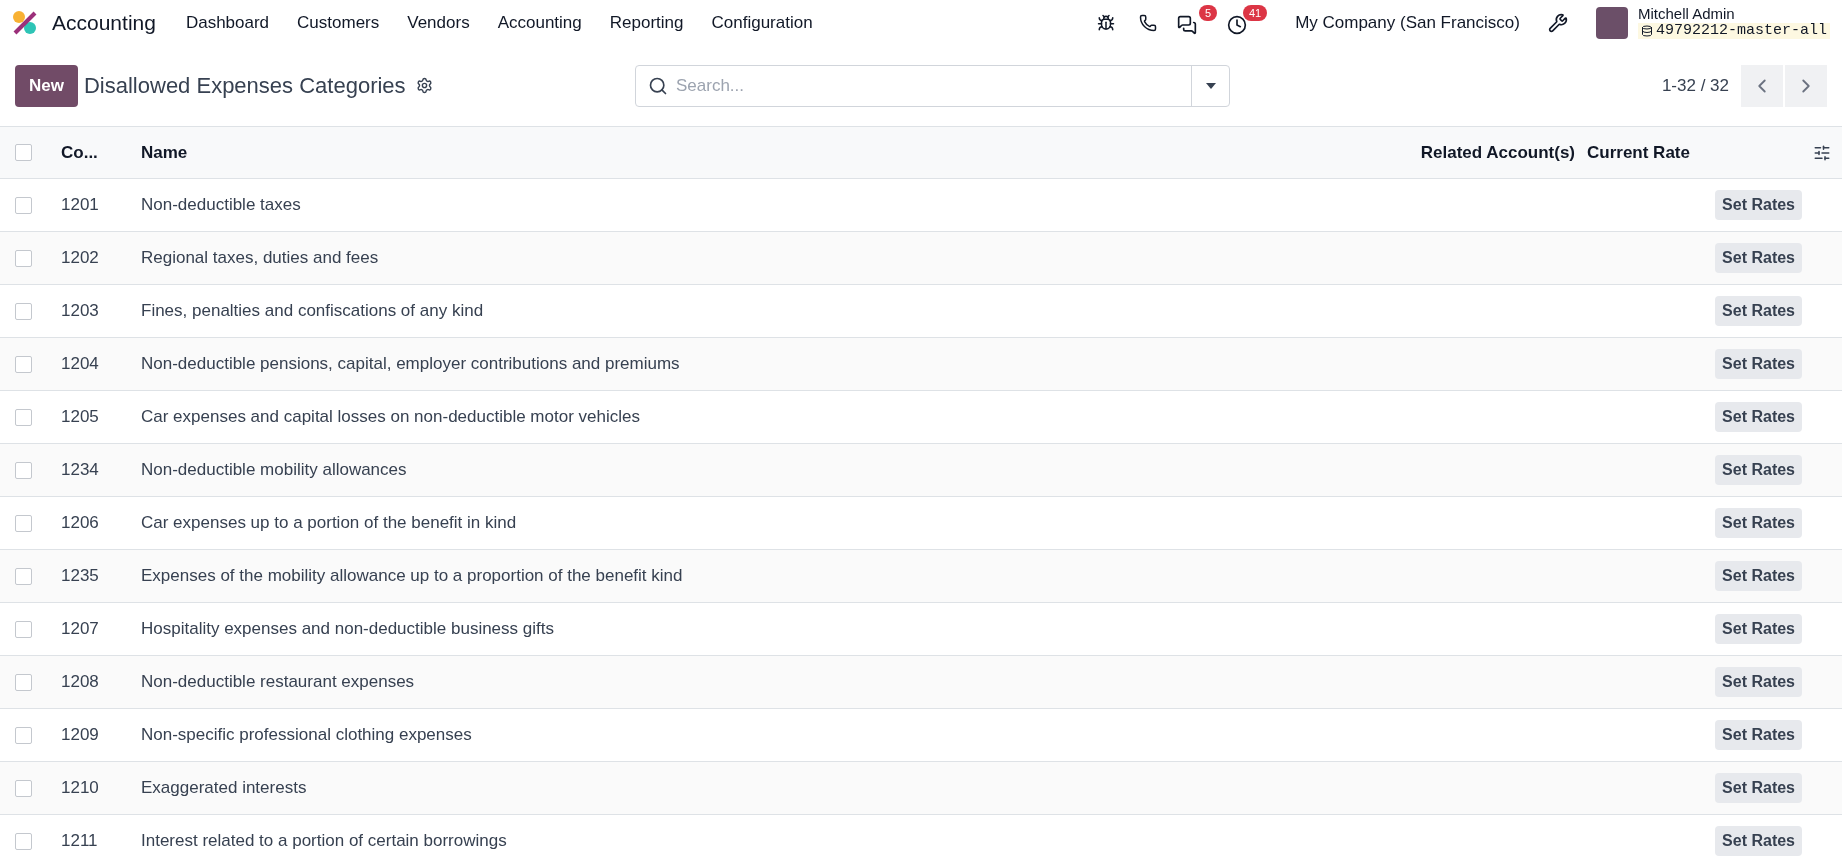 The width and height of the screenshot is (1842, 860). Describe the element at coordinates (313, 311) in the screenshot. I see `name-cell-text: Fines, penalties and confiscations of any kind` at that location.